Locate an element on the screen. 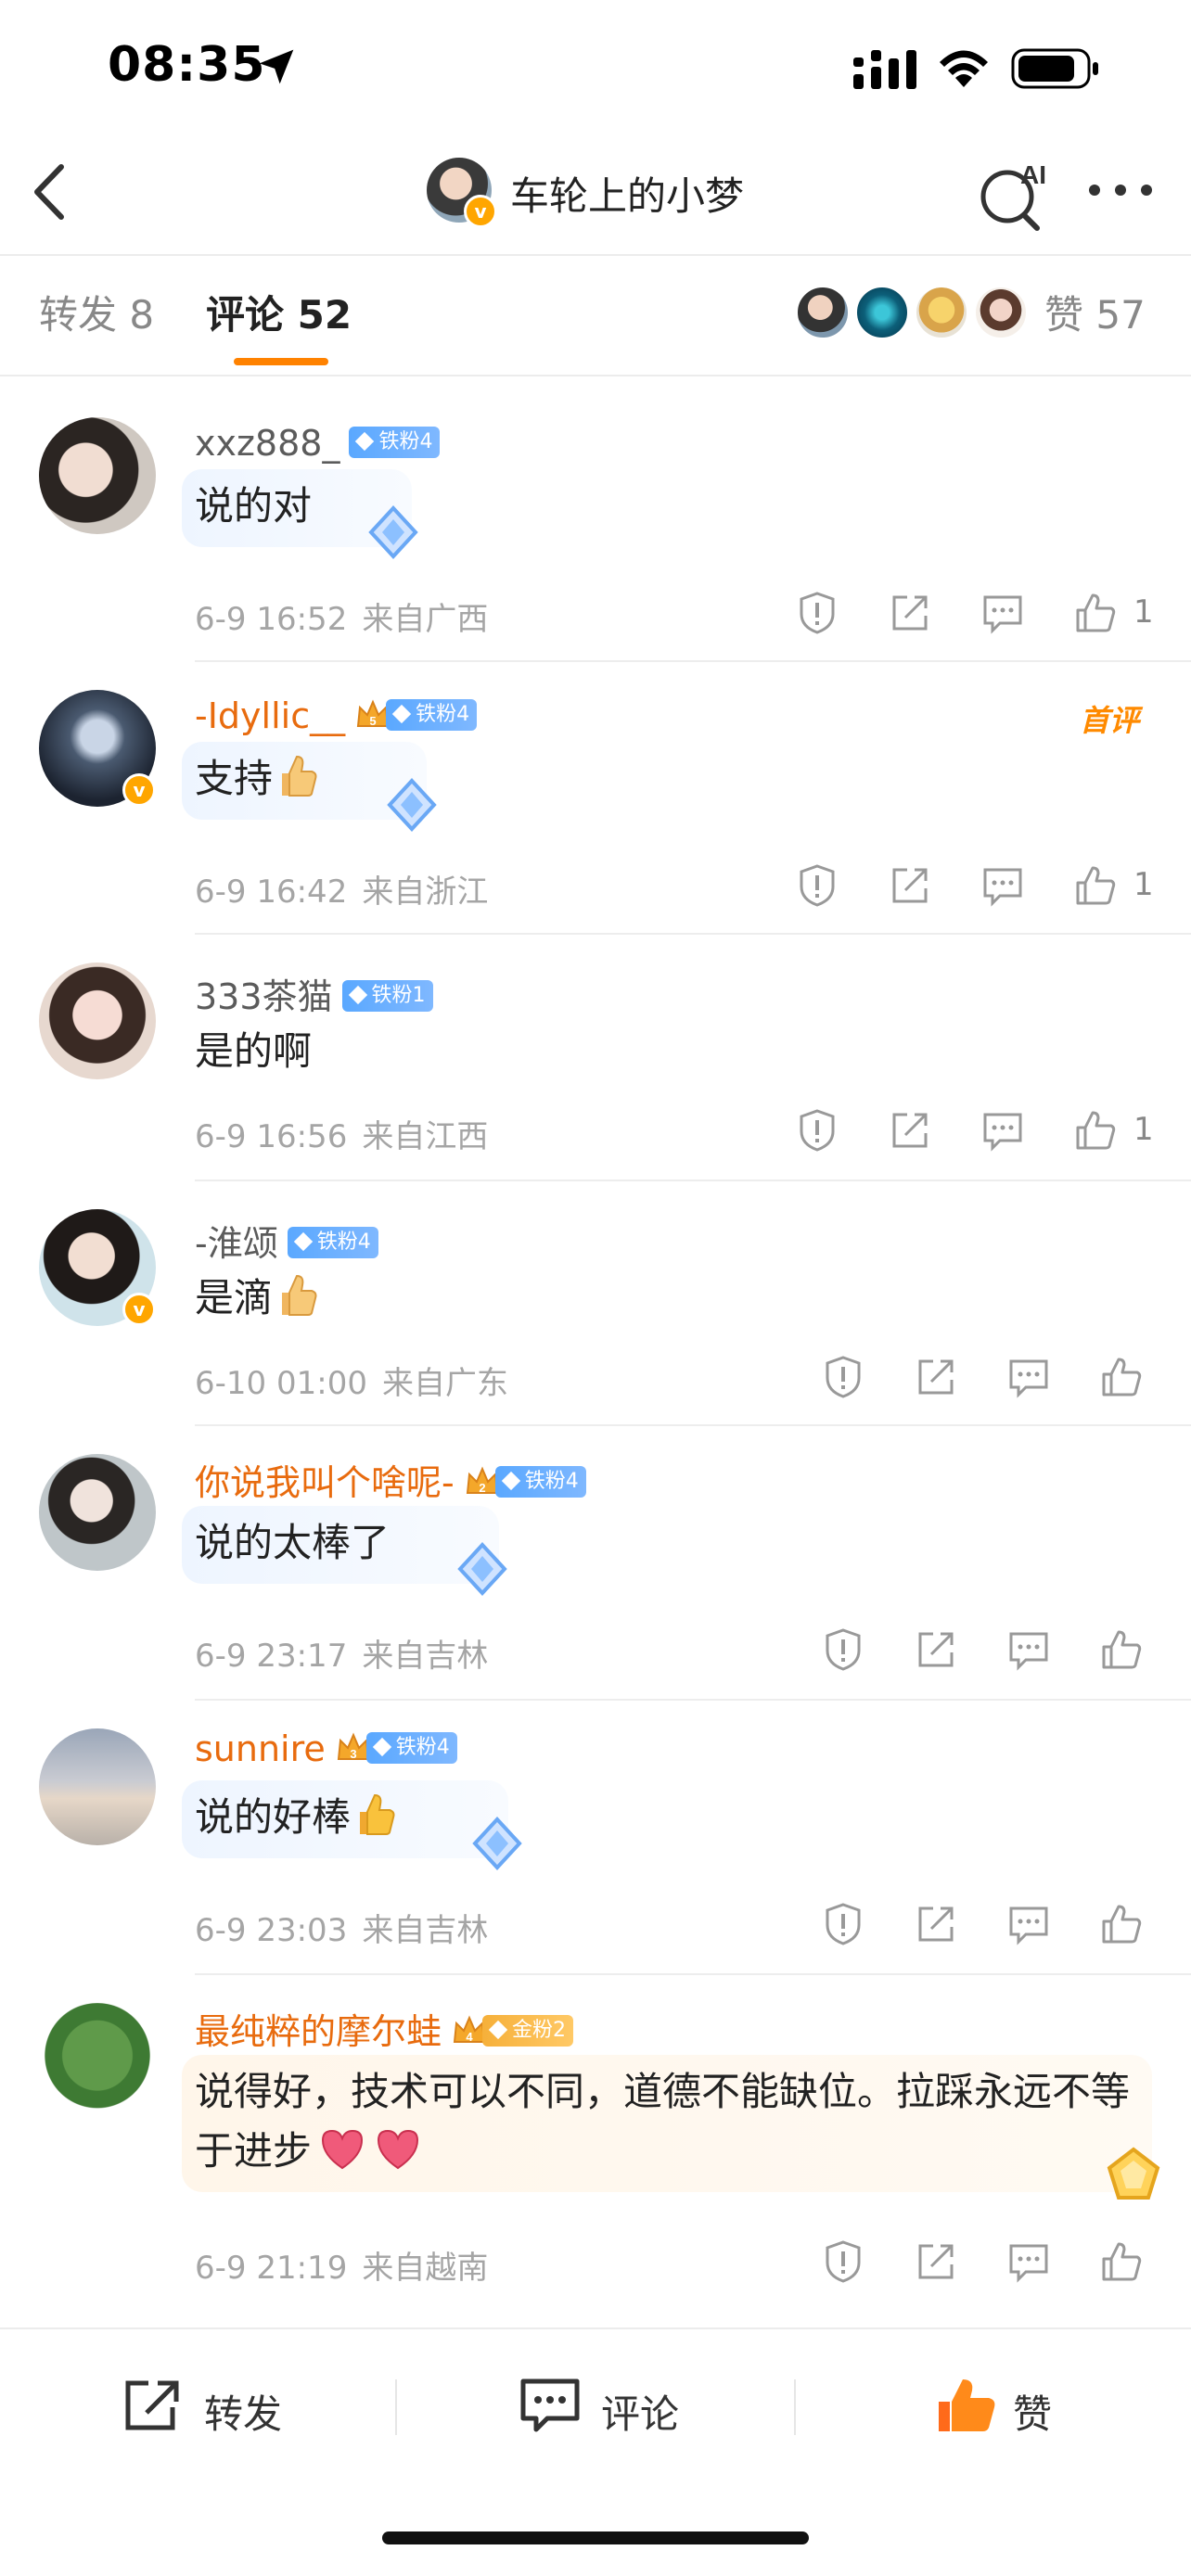  comment-username: 你说我叫个啥呢- 2 铁粉4 is located at coordinates (390, 1479).